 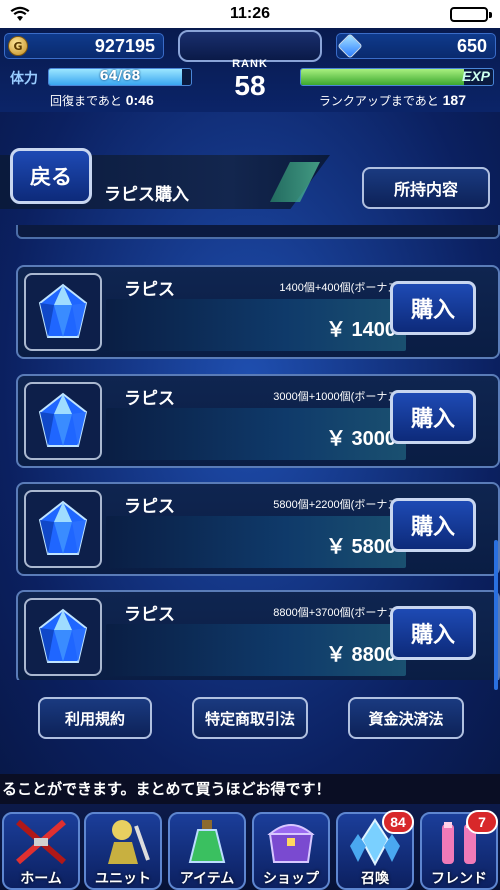 What do you see at coordinates (378, 101) in the screenshot?
I see `rankup-label: ランクアップまであと` at bounding box center [378, 101].